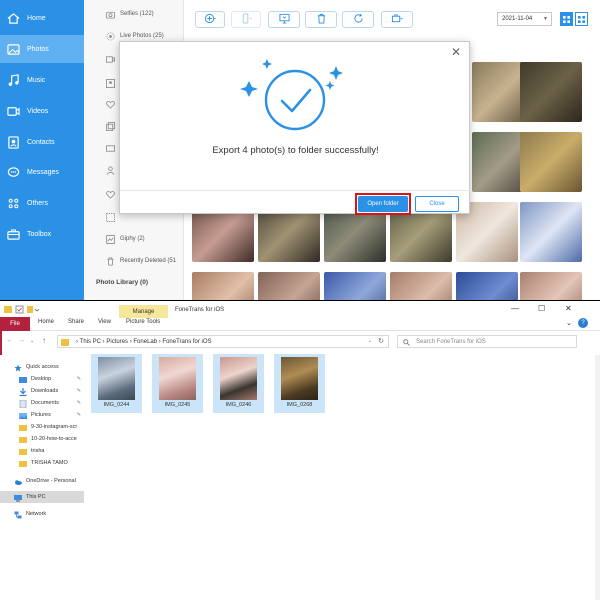 The image size is (600, 600). I want to click on nav-music: Music, so click(42, 80).